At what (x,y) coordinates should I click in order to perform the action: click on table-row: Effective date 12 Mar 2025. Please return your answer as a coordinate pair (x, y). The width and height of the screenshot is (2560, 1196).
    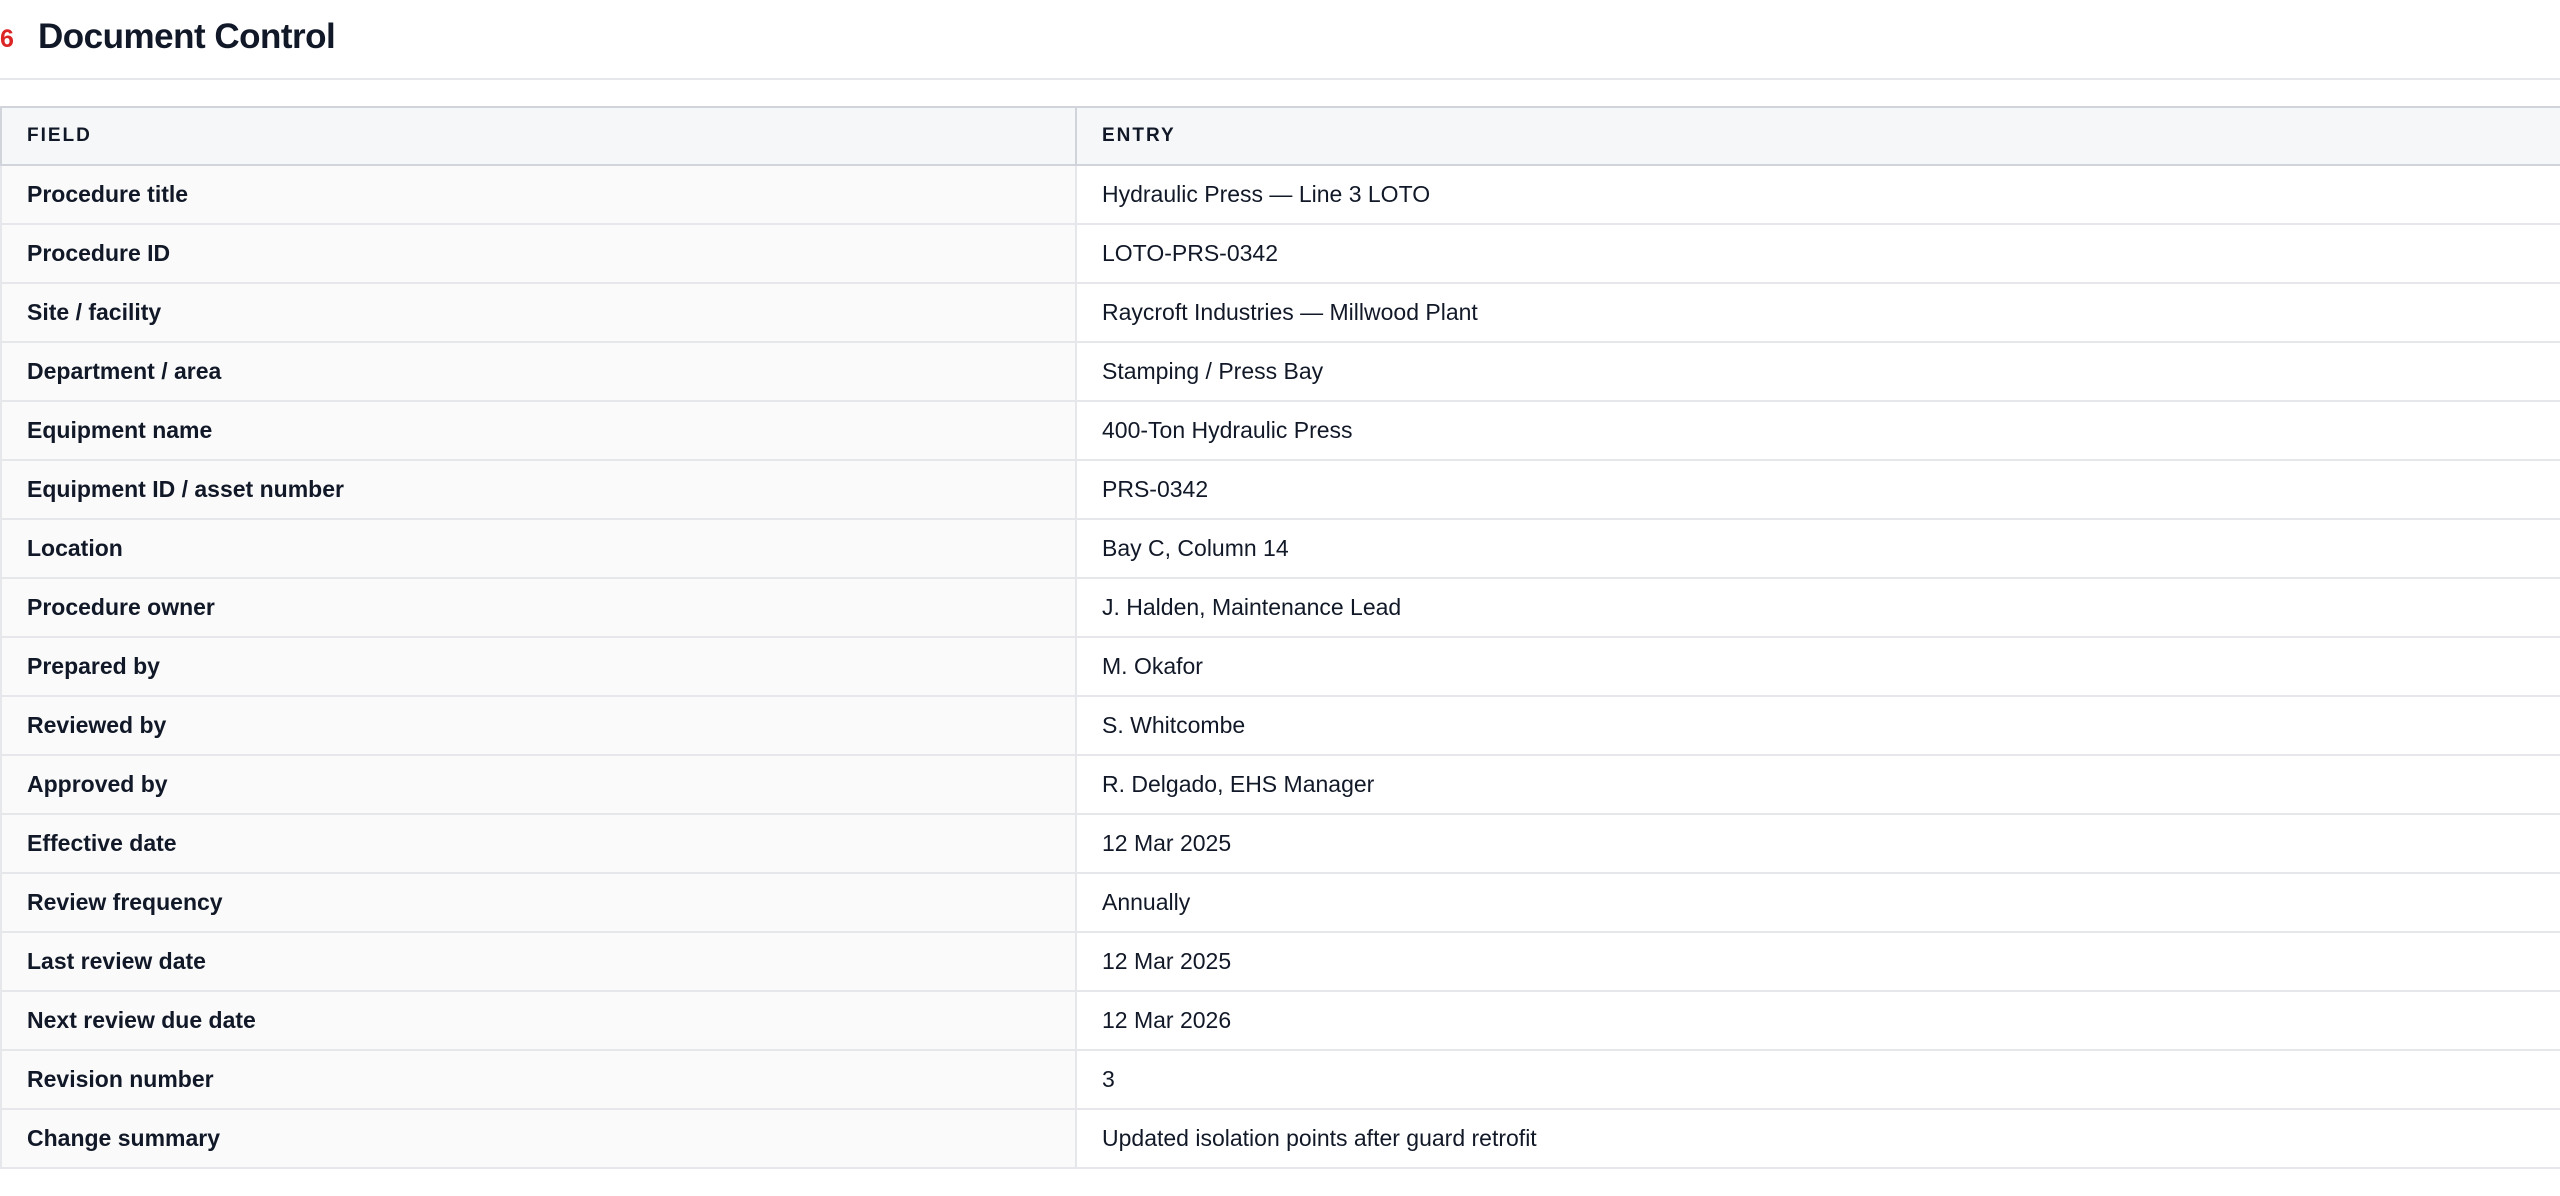
    Looking at the image, I should click on (1280, 843).